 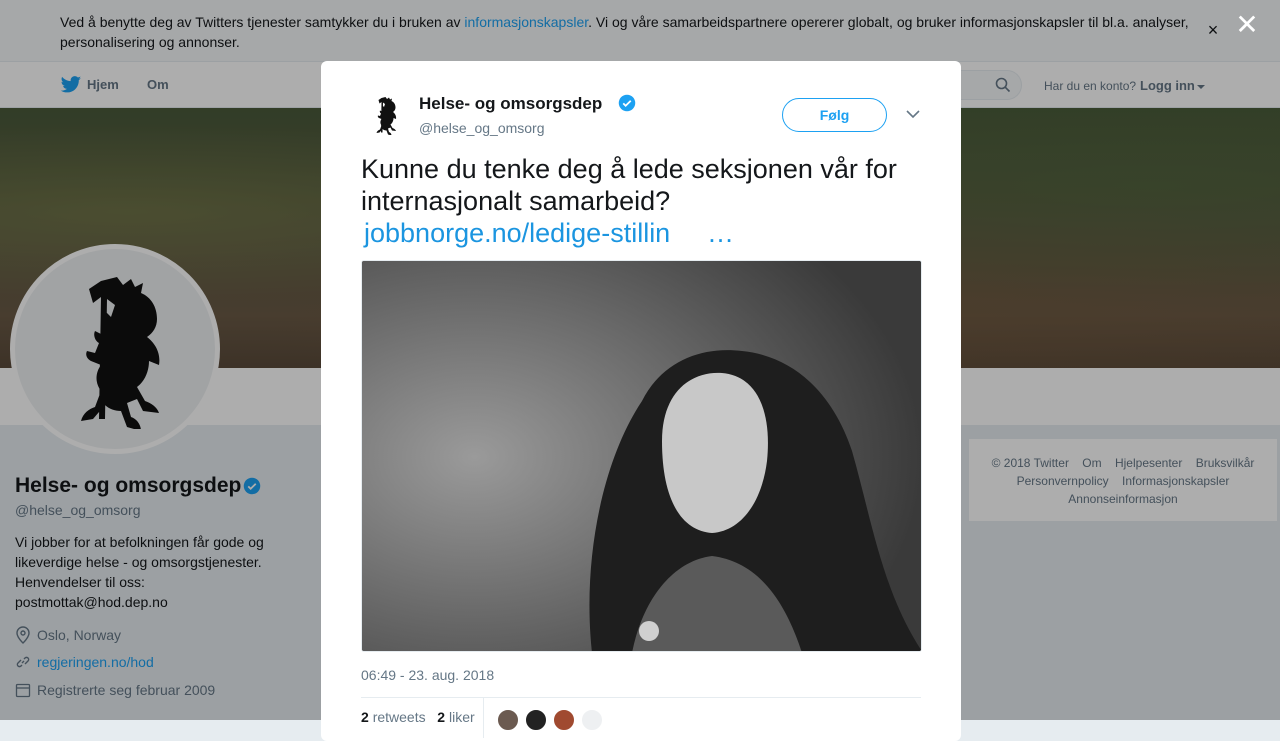 I want to click on stats-divider, so click(x=641, y=697).